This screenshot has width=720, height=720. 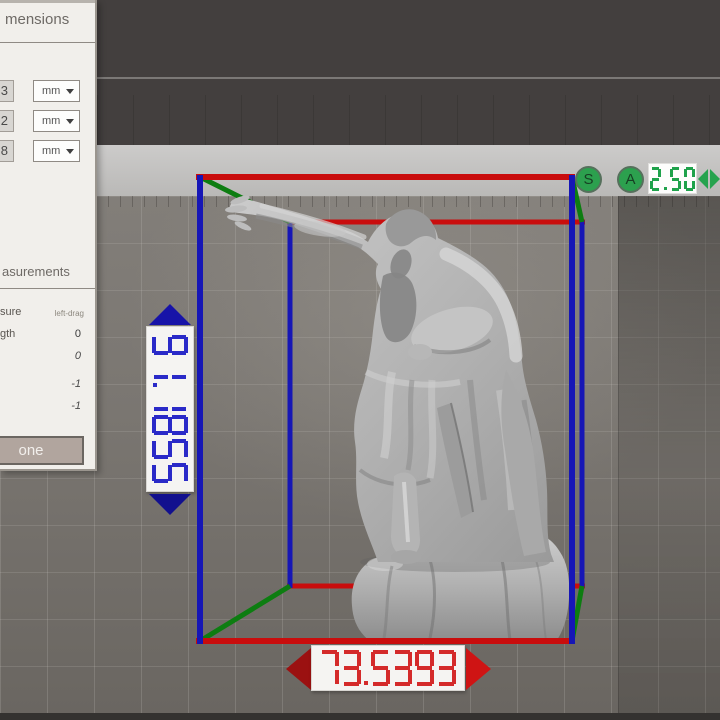 What do you see at coordinates (703, 179) in the screenshot?
I see `scale-decrease-arrow` at bounding box center [703, 179].